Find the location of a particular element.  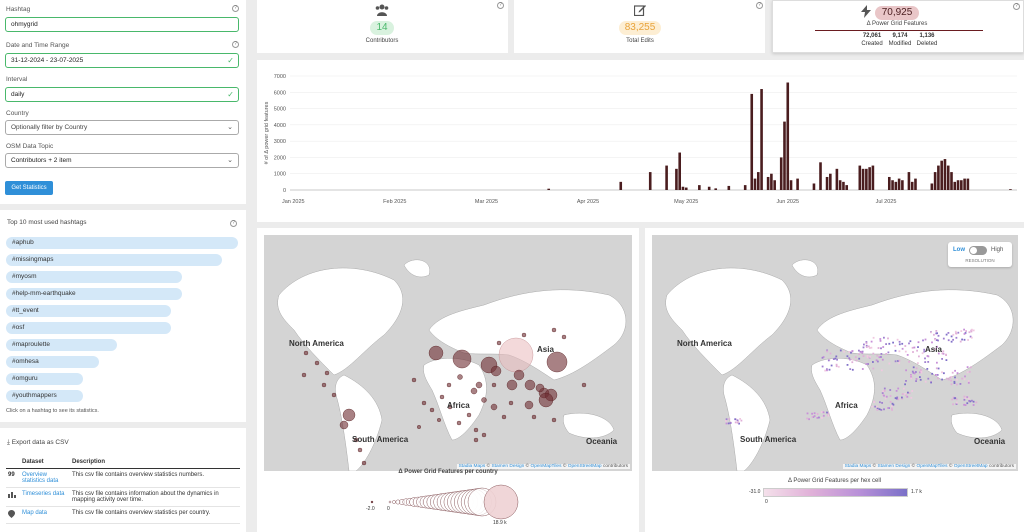

legend-min: -31.0 is located at coordinates (755, 492).